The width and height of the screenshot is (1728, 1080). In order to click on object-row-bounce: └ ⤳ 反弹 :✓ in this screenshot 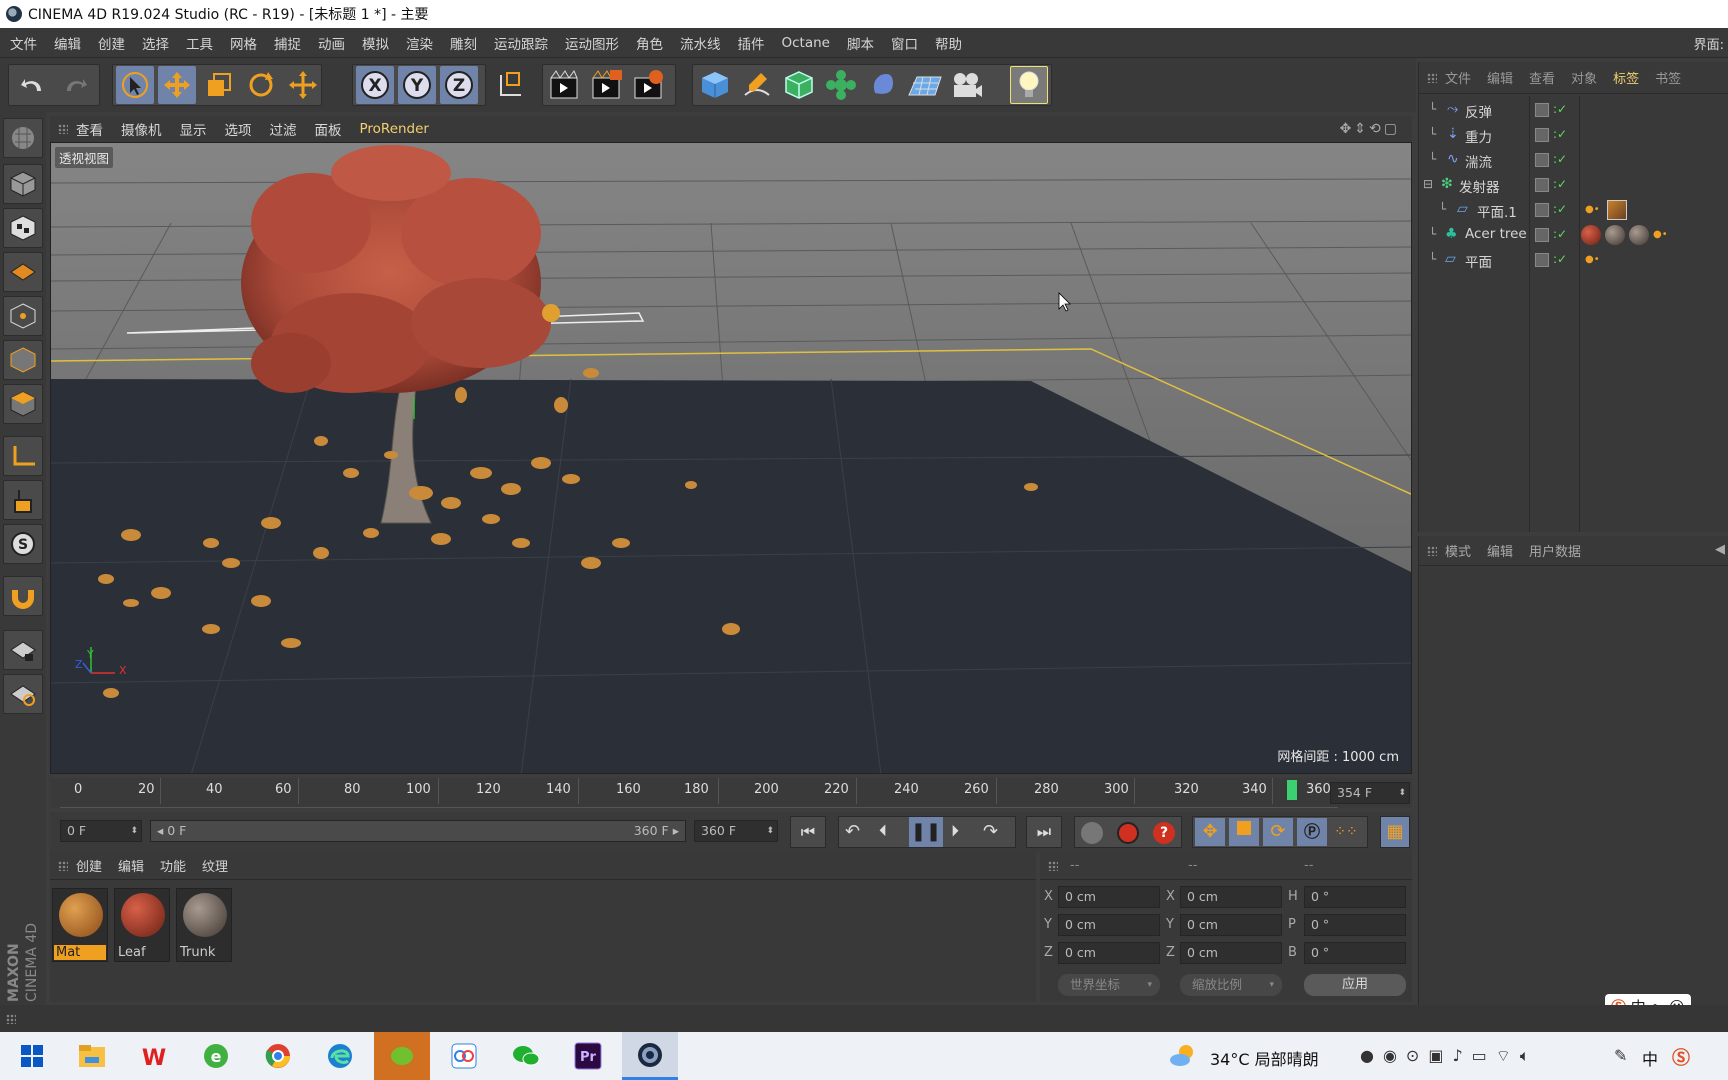, I will do `click(1573, 110)`.